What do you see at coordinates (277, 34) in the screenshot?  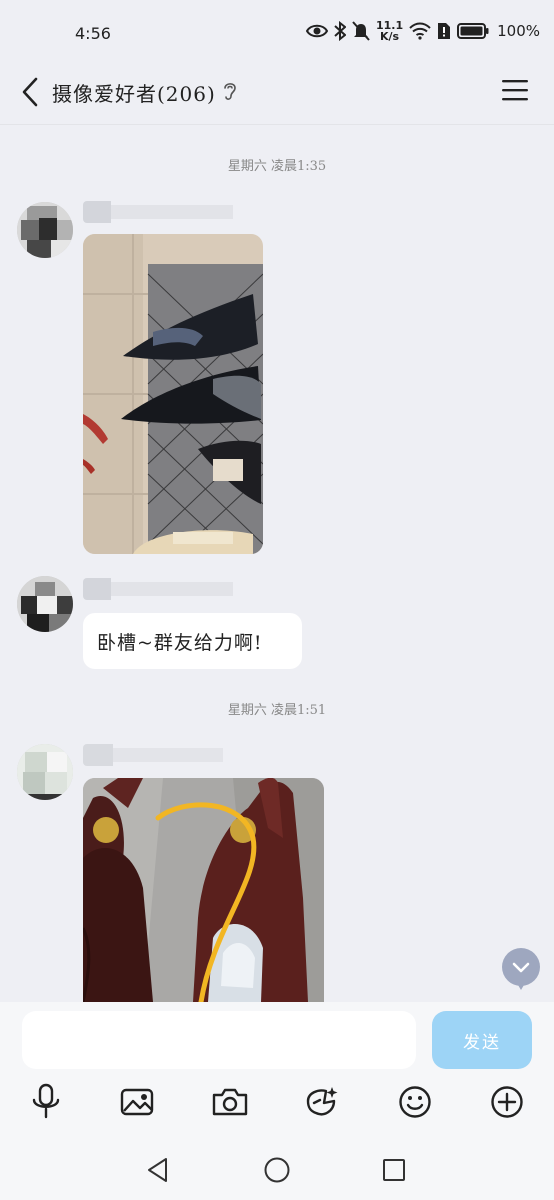 I see `status-bar: 4:56 11.1 K/s 100%` at bounding box center [277, 34].